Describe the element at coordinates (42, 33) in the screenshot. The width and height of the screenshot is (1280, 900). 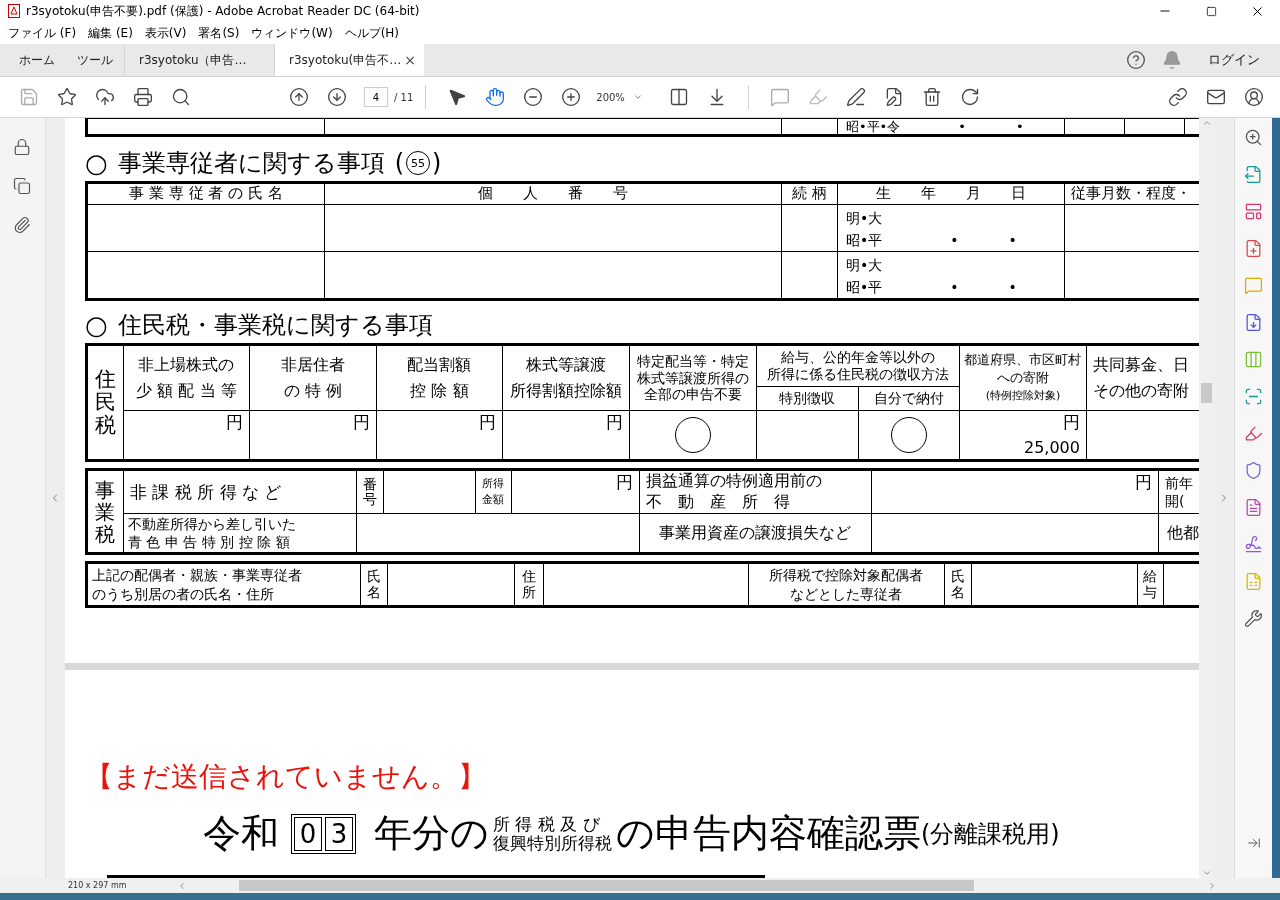
I see `menu-item: ファイル (F)` at that location.